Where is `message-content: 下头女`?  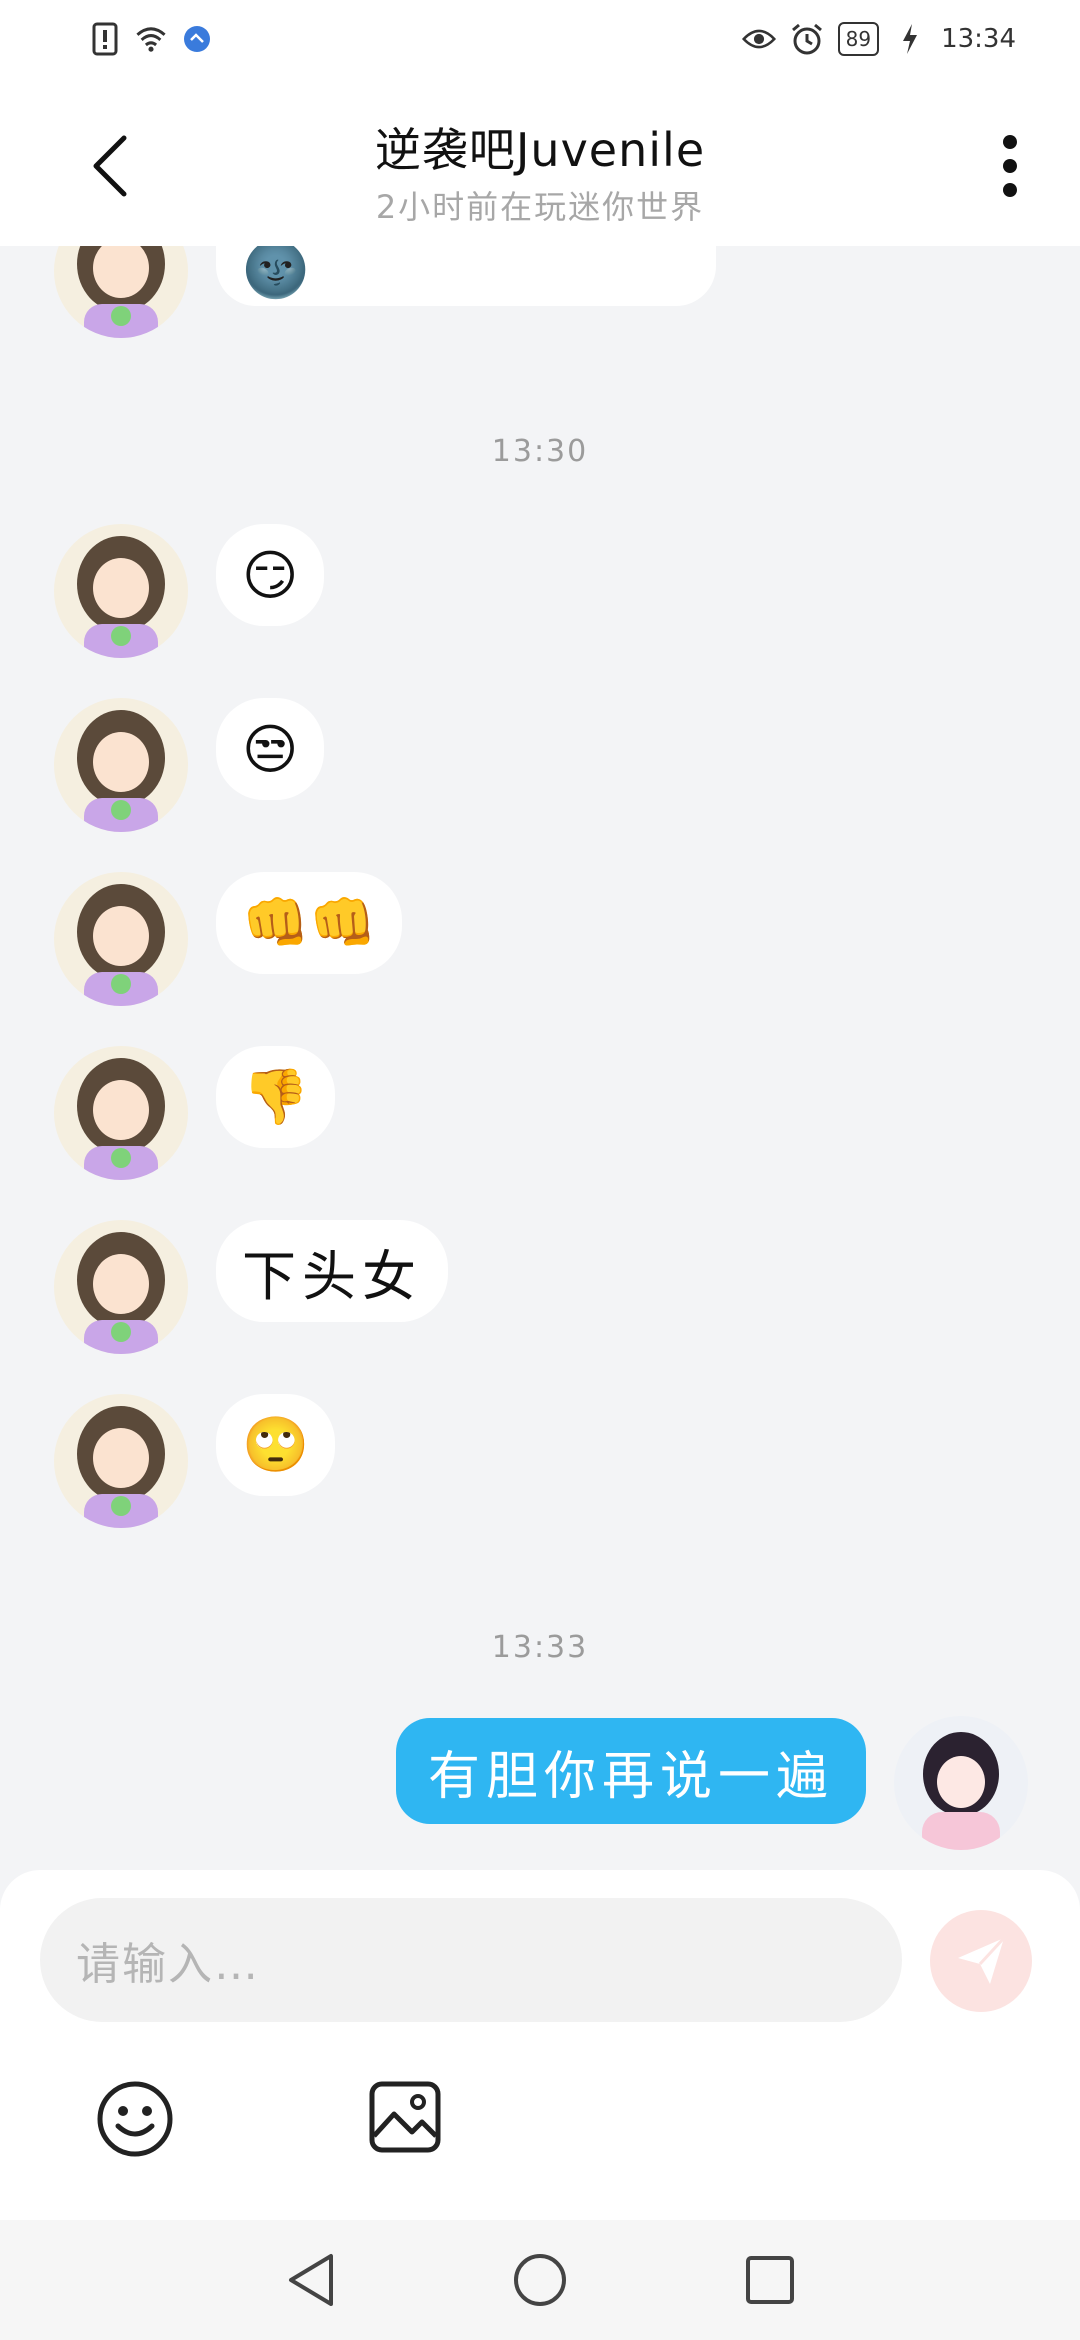 message-content: 下头女 is located at coordinates (332, 1276).